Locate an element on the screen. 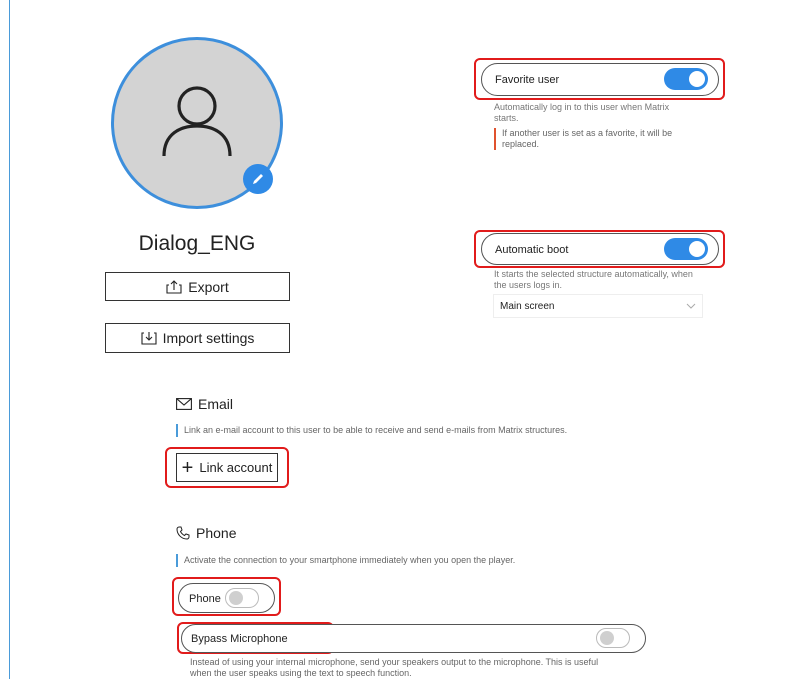 Image resolution: width=797 pixels, height=679 pixels. export-icon is located at coordinates (174, 286).